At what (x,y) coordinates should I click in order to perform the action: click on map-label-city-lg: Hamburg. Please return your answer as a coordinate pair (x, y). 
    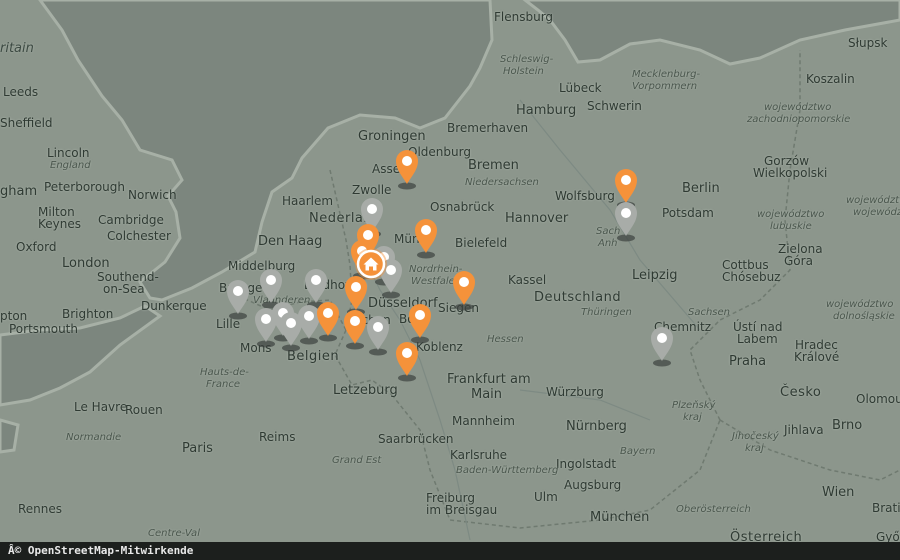
    Looking at the image, I should click on (546, 110).